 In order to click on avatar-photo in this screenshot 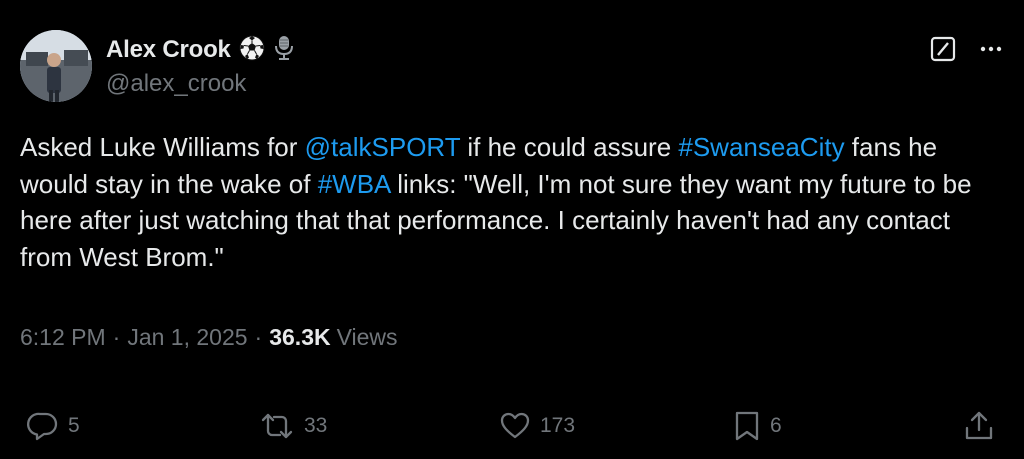, I will do `click(56, 66)`.